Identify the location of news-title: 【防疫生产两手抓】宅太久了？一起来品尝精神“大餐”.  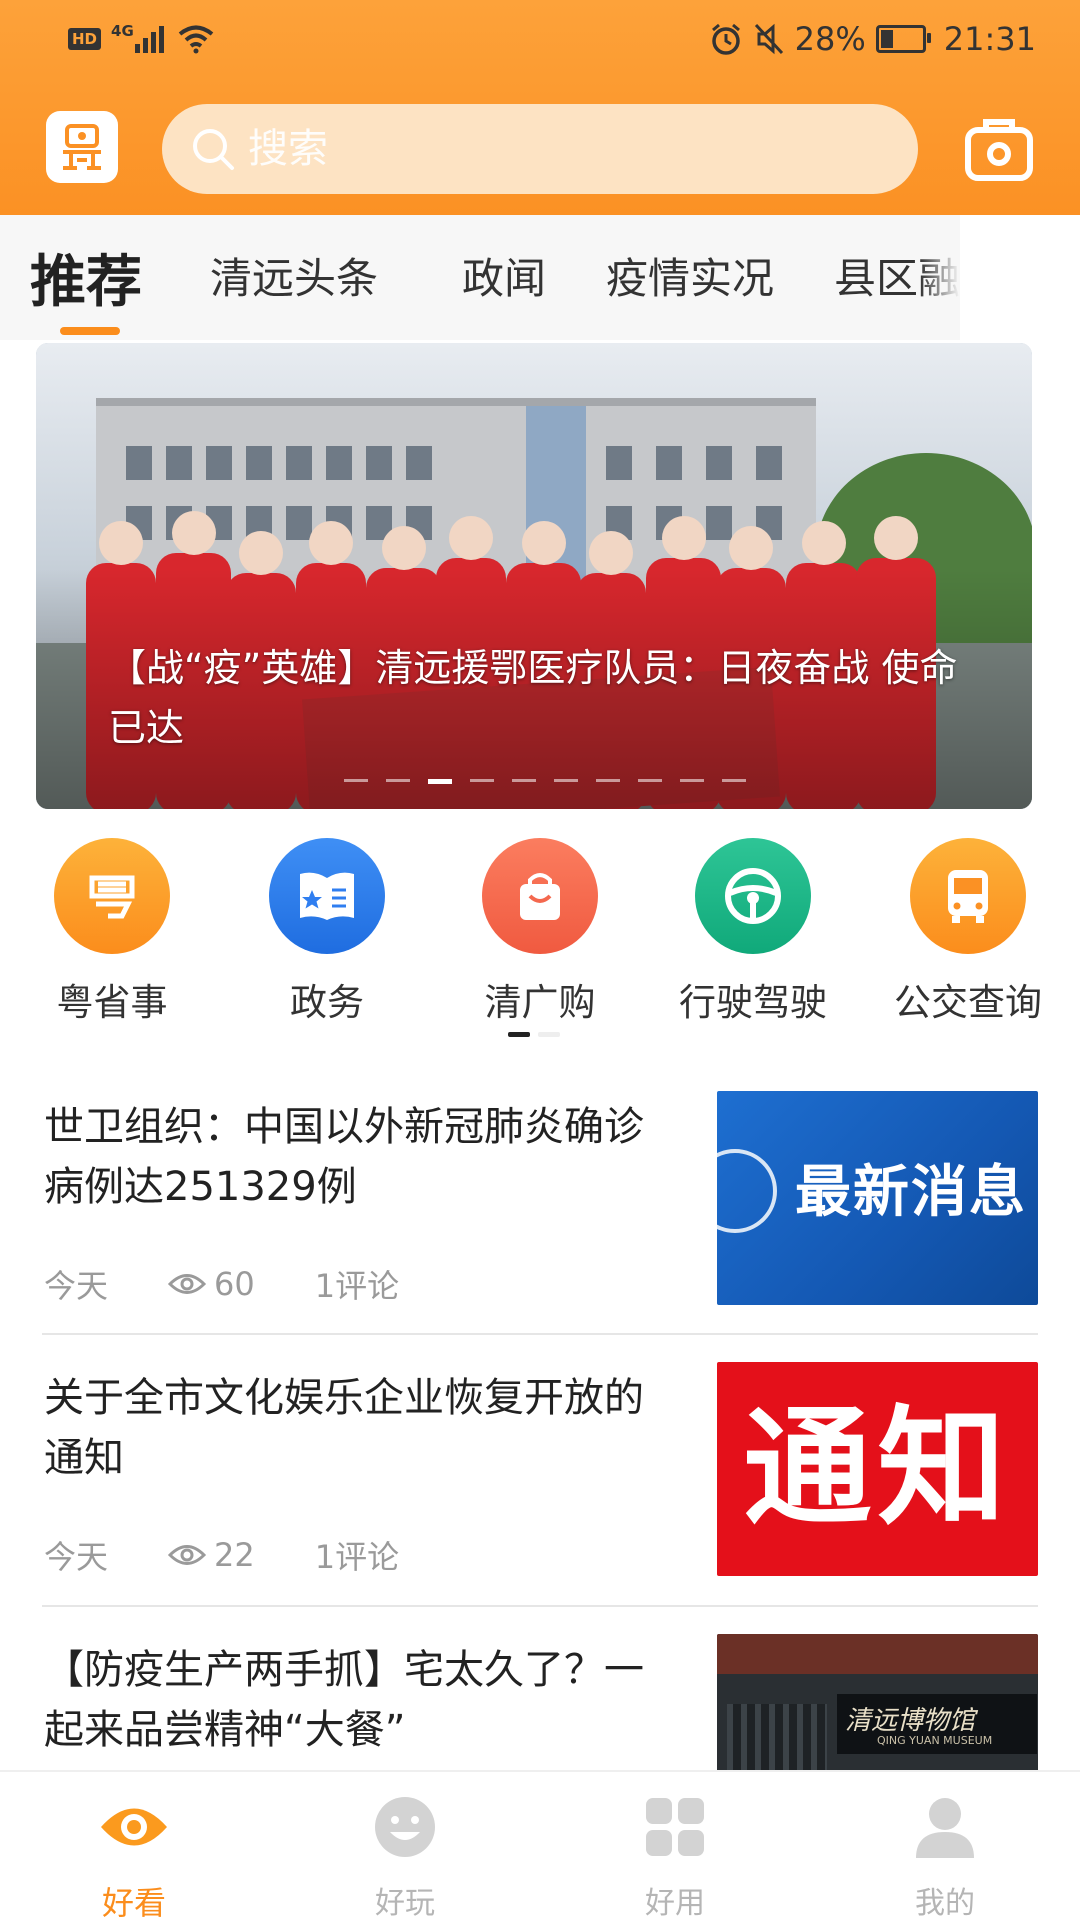
(344, 1700).